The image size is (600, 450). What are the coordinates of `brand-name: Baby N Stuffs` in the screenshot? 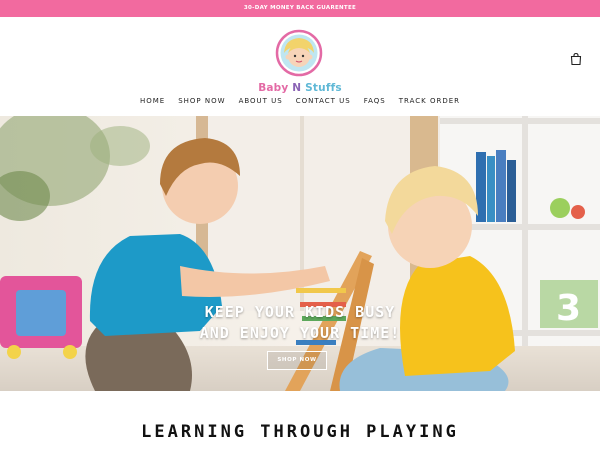 It's located at (300, 88).